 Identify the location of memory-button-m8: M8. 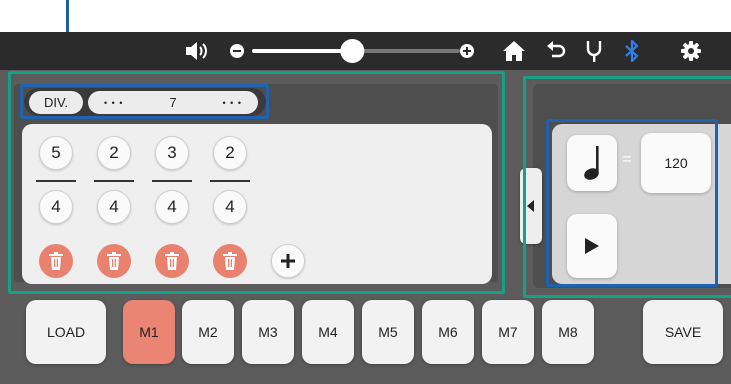
(568, 332).